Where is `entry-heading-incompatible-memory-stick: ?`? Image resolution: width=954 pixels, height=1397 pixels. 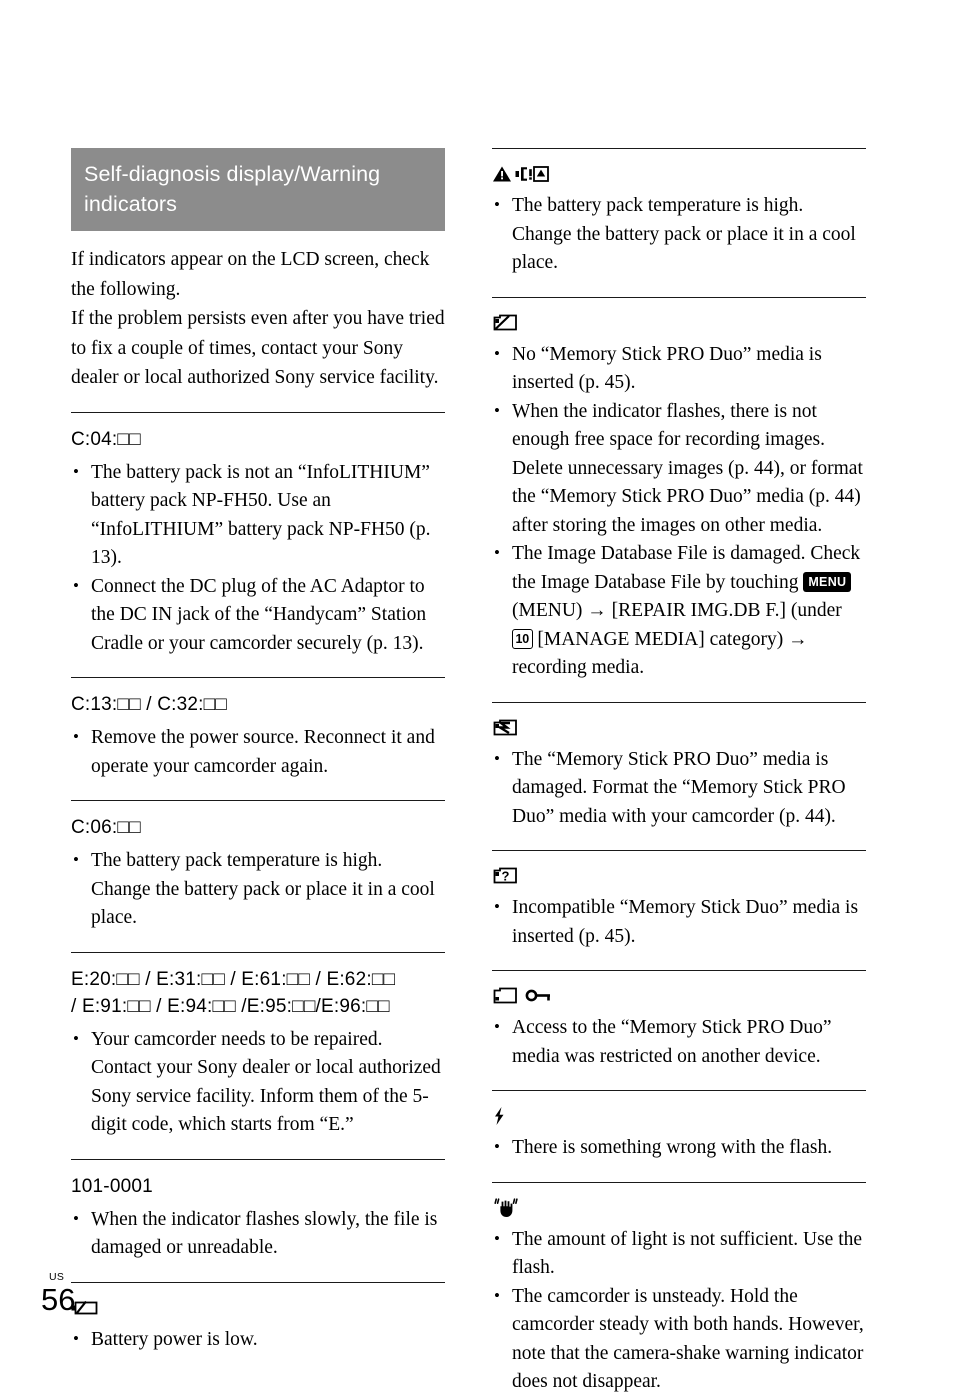 entry-heading-incompatible-memory-stick: ? is located at coordinates (679, 876).